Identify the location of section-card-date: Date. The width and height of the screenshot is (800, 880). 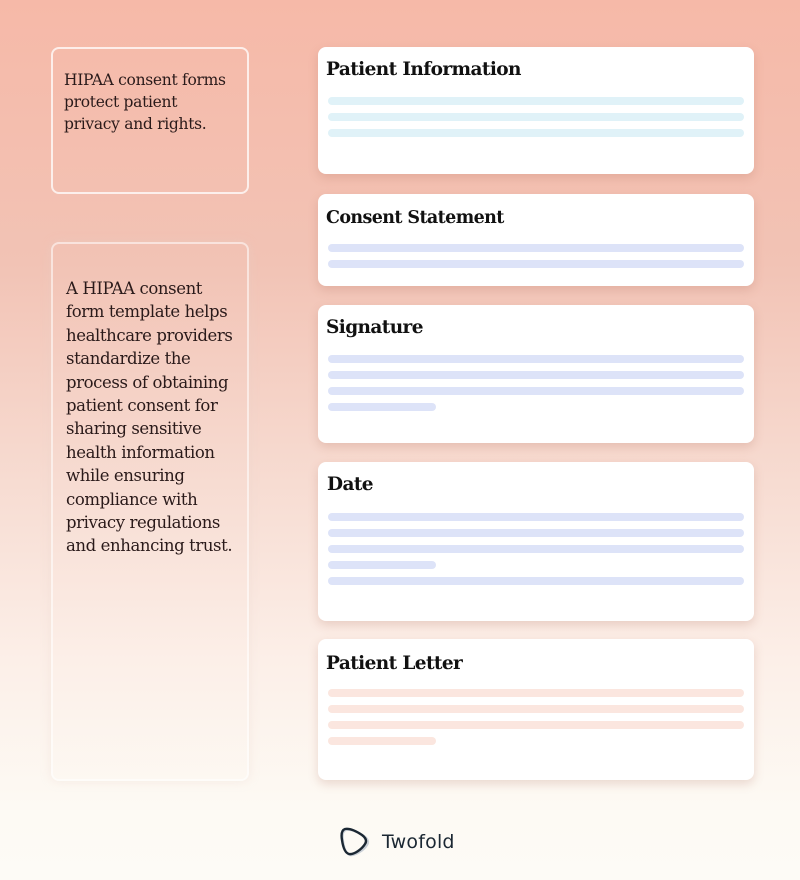
(536, 541).